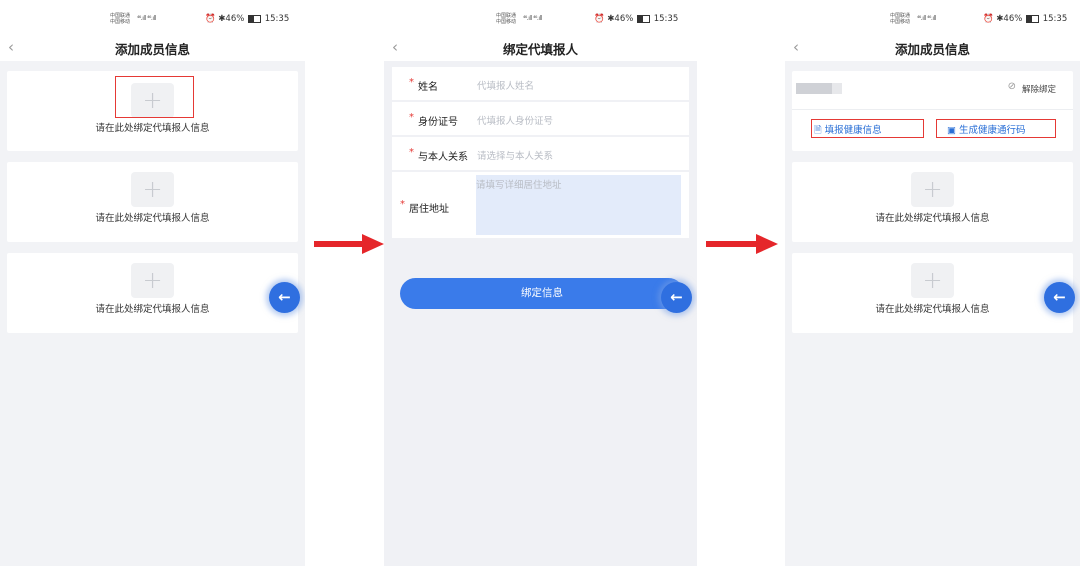 This screenshot has width=1080, height=566. What do you see at coordinates (578, 205) in the screenshot?
I see `address-textarea: 请填写详细居住地址` at bounding box center [578, 205].